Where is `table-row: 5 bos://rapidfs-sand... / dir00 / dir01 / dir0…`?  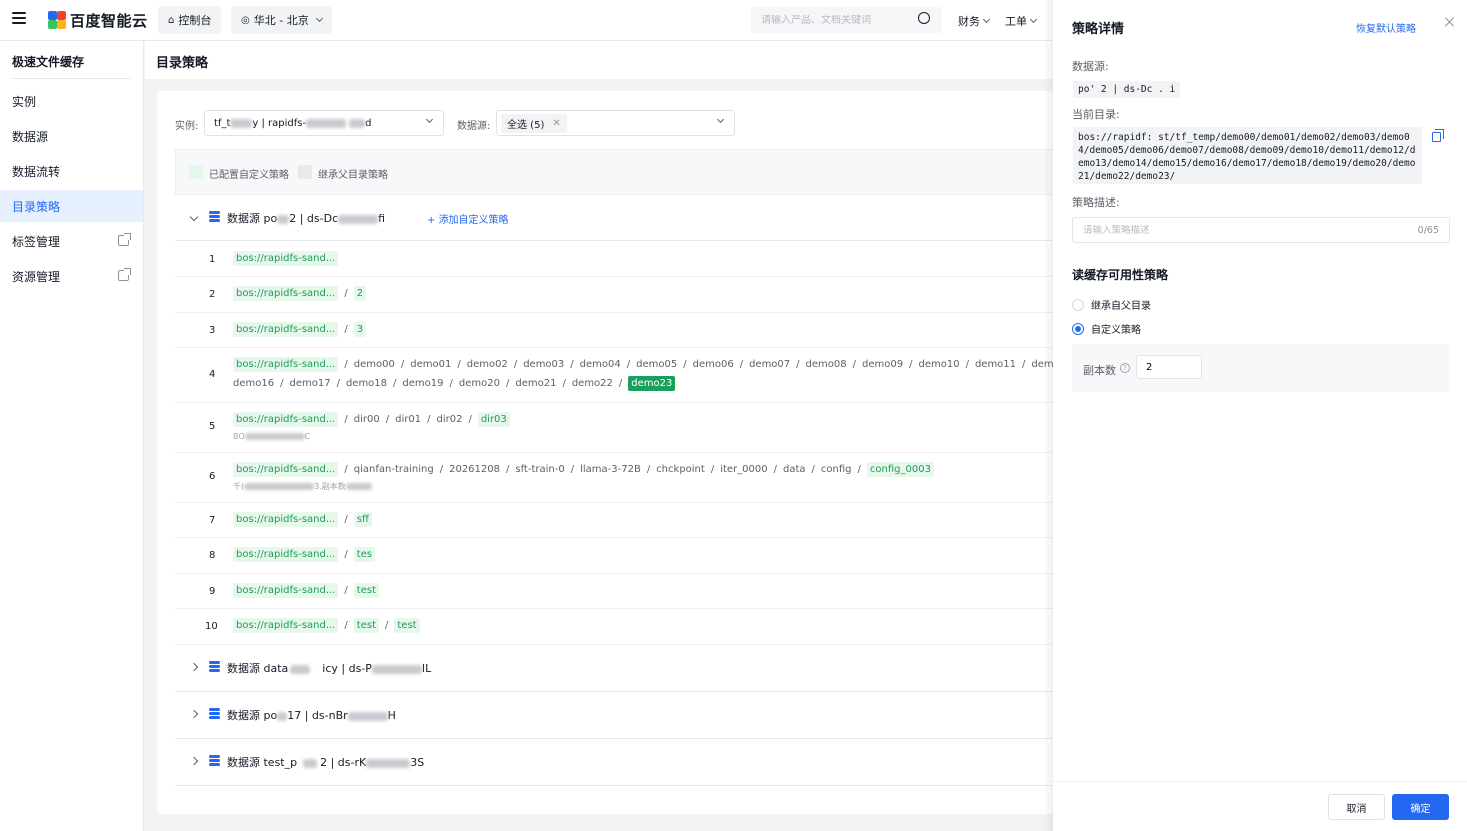 table-row: 5 bos://rapidfs-sand... / dir00 / dir01 / dir0… is located at coordinates (614, 428).